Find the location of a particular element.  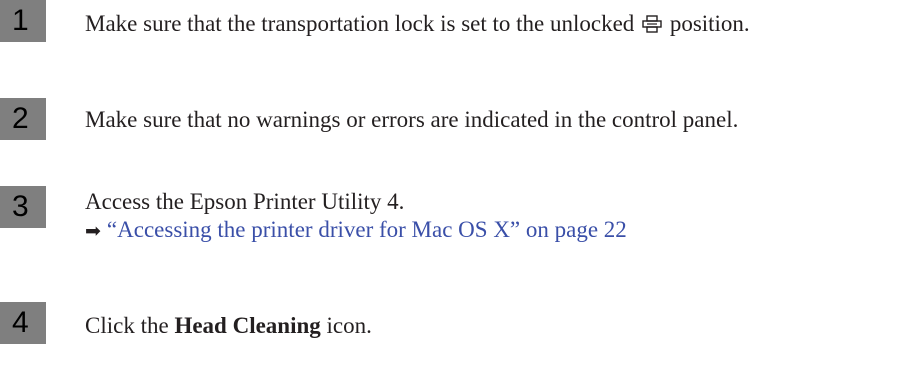

step-text: Click the Head Cleaning icon. is located at coordinates (228, 326).